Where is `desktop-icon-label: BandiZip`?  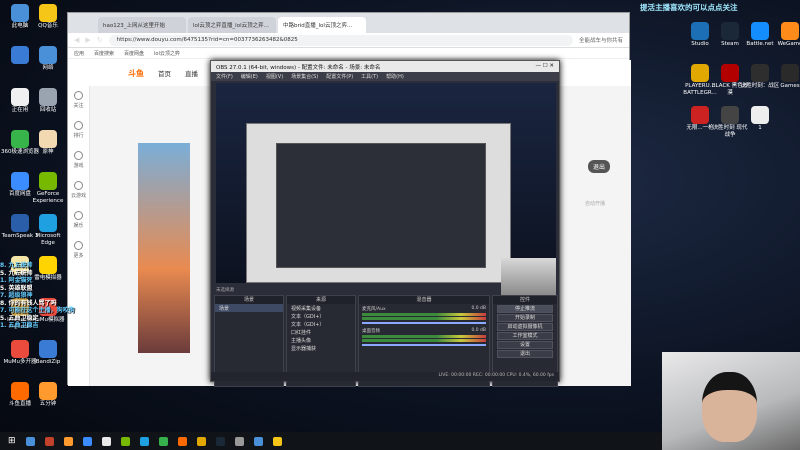
desktop-icon-label: BandiZip is located at coordinates (48, 362).